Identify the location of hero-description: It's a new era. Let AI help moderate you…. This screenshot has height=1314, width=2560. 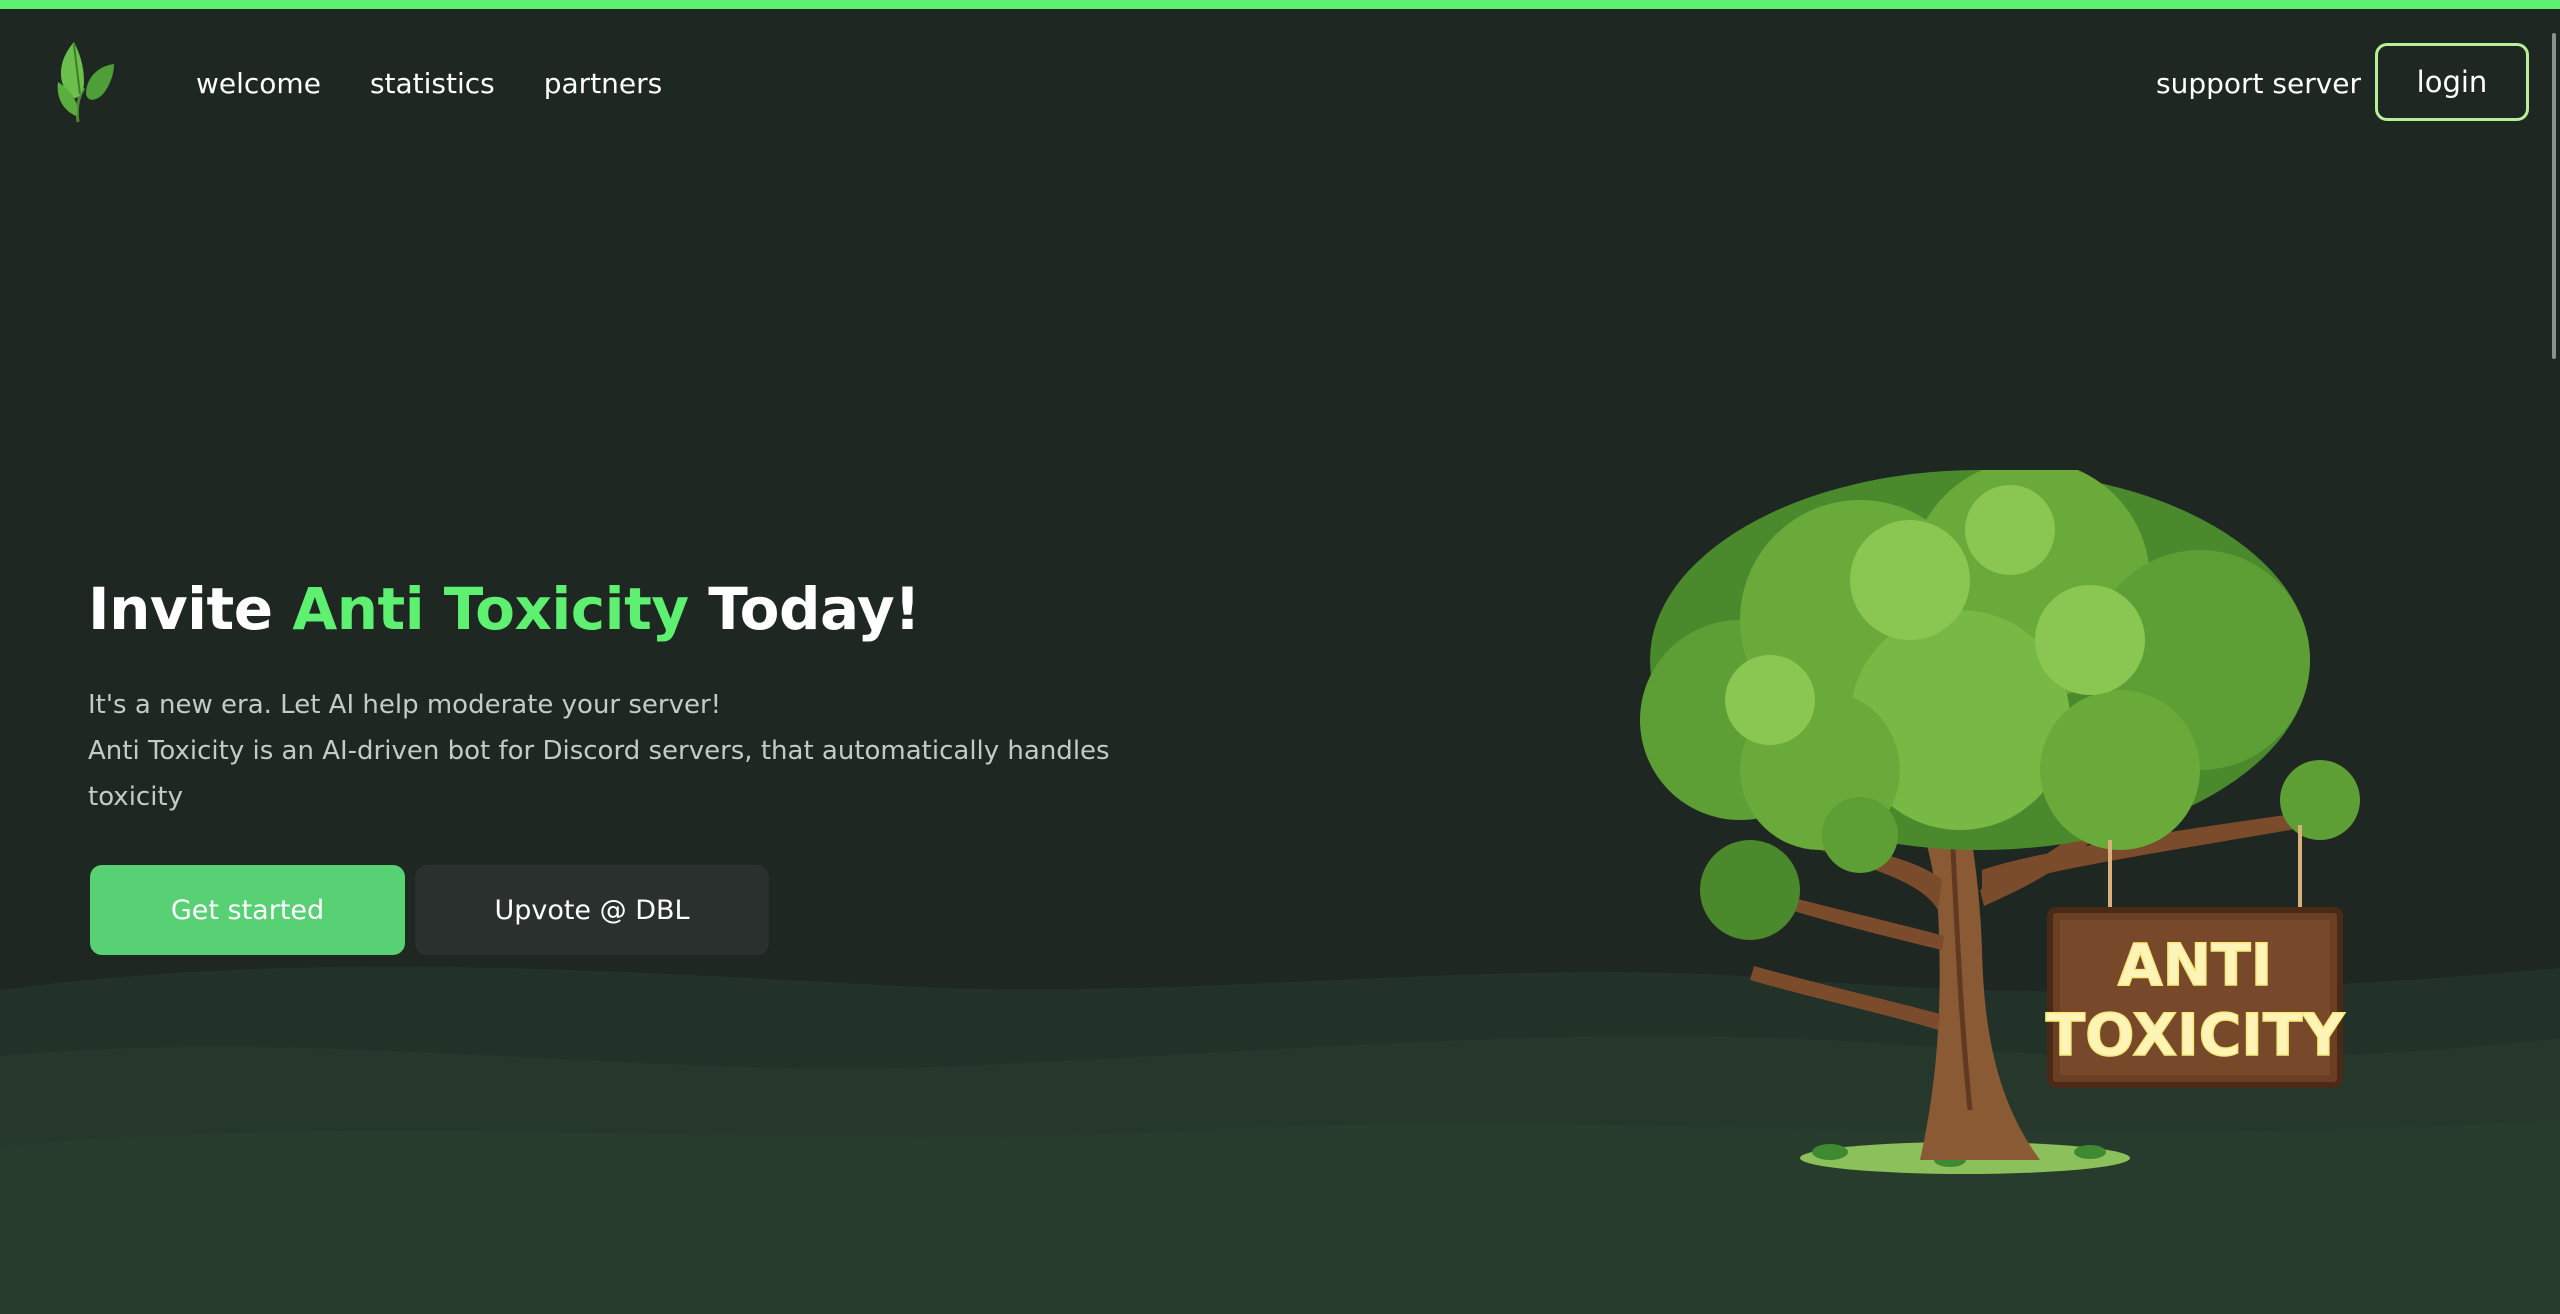
(618, 751).